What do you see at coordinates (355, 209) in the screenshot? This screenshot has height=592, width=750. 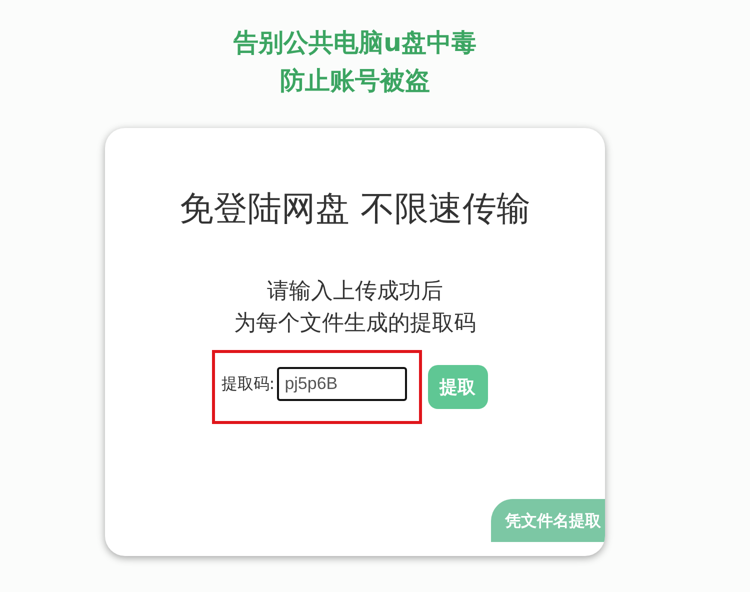 I see `card-title: 免登陆网盘 不限速传输` at bounding box center [355, 209].